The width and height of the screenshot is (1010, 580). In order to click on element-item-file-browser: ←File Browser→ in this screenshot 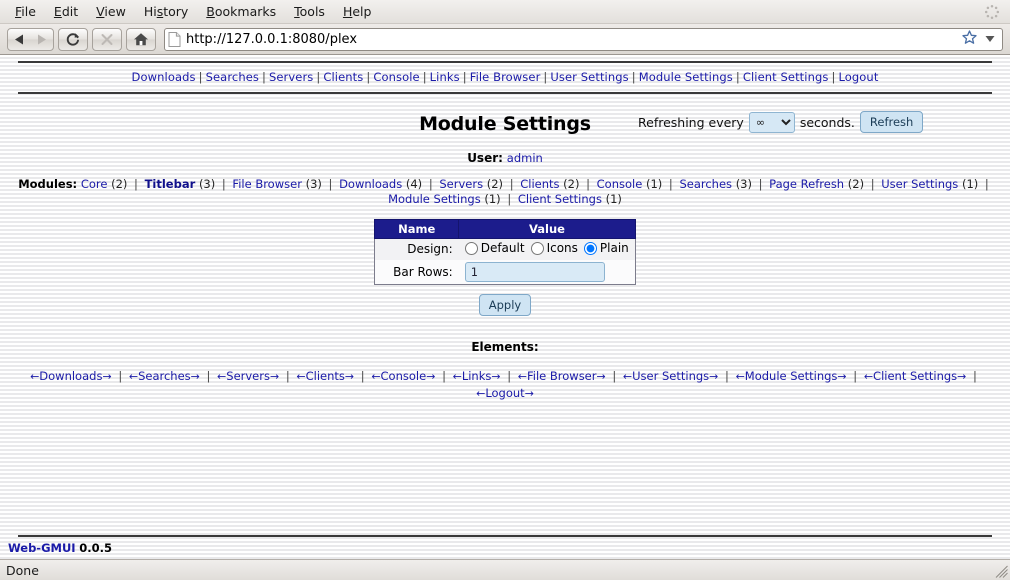, I will do `click(562, 376)`.